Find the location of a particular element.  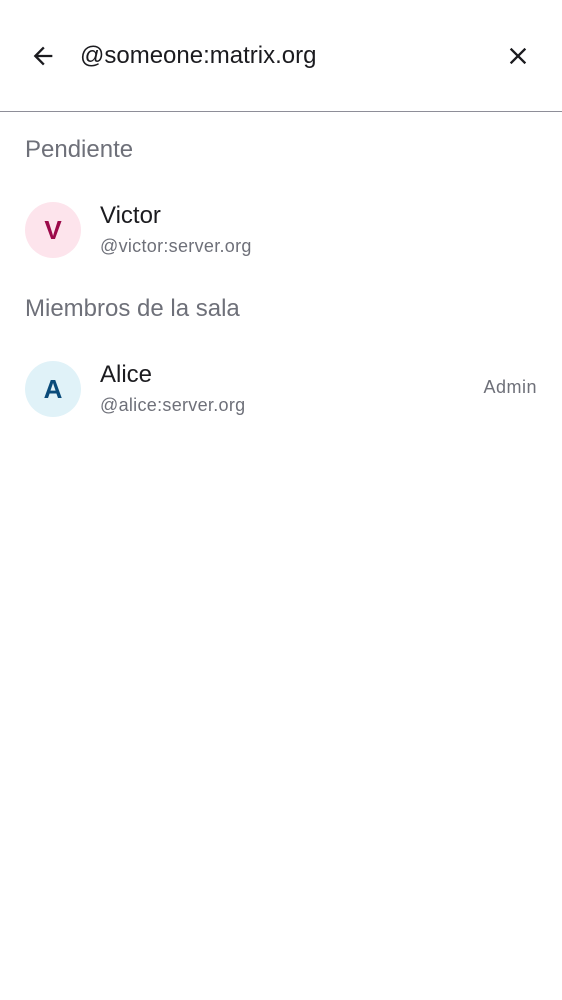

section-header-room-members: Miembros de la sala is located at coordinates (132, 308).